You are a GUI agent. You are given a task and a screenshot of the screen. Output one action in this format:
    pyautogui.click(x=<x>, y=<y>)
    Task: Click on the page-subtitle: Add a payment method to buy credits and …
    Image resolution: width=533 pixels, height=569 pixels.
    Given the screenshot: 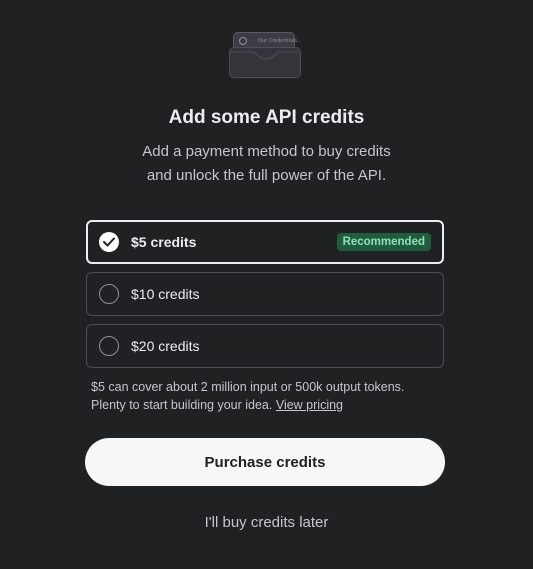 What is the action you would take?
    pyautogui.click(x=266, y=164)
    